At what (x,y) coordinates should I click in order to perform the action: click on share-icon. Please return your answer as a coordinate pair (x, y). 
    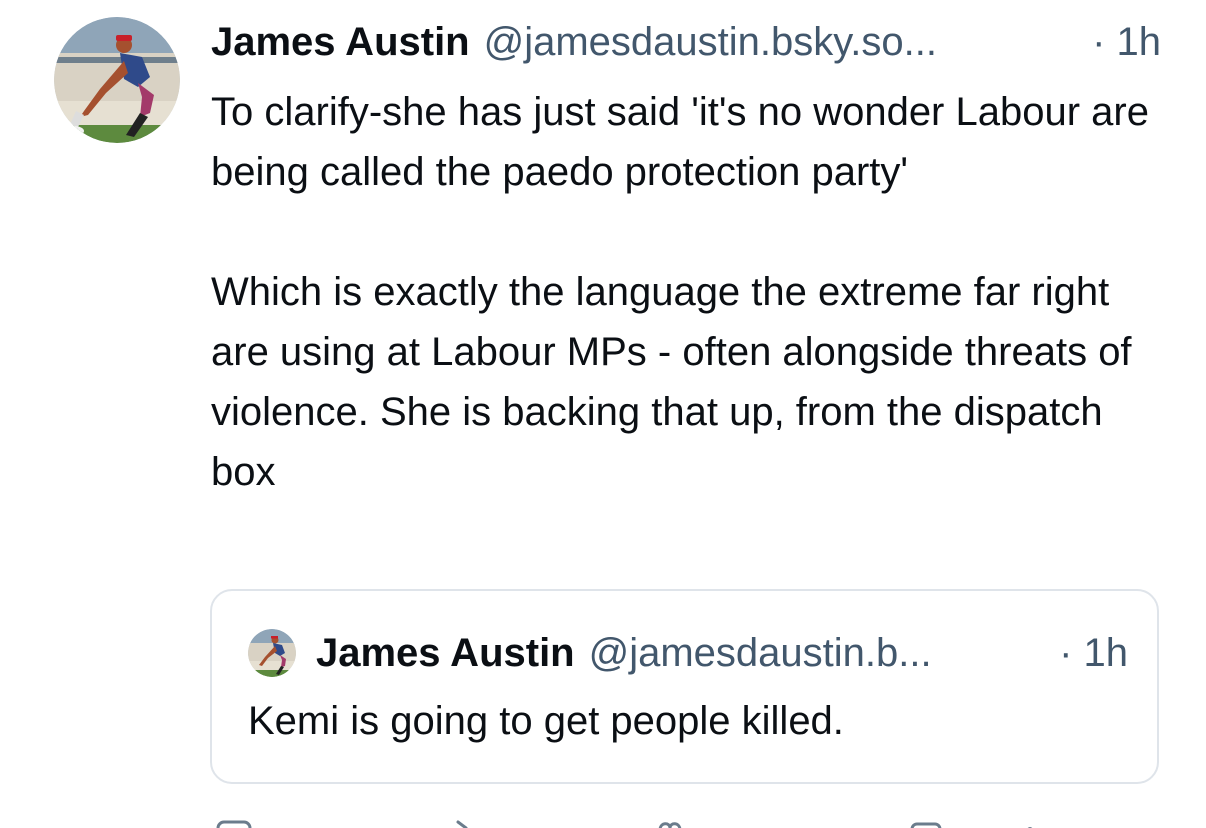
    Looking at the image, I should click on (926, 823).